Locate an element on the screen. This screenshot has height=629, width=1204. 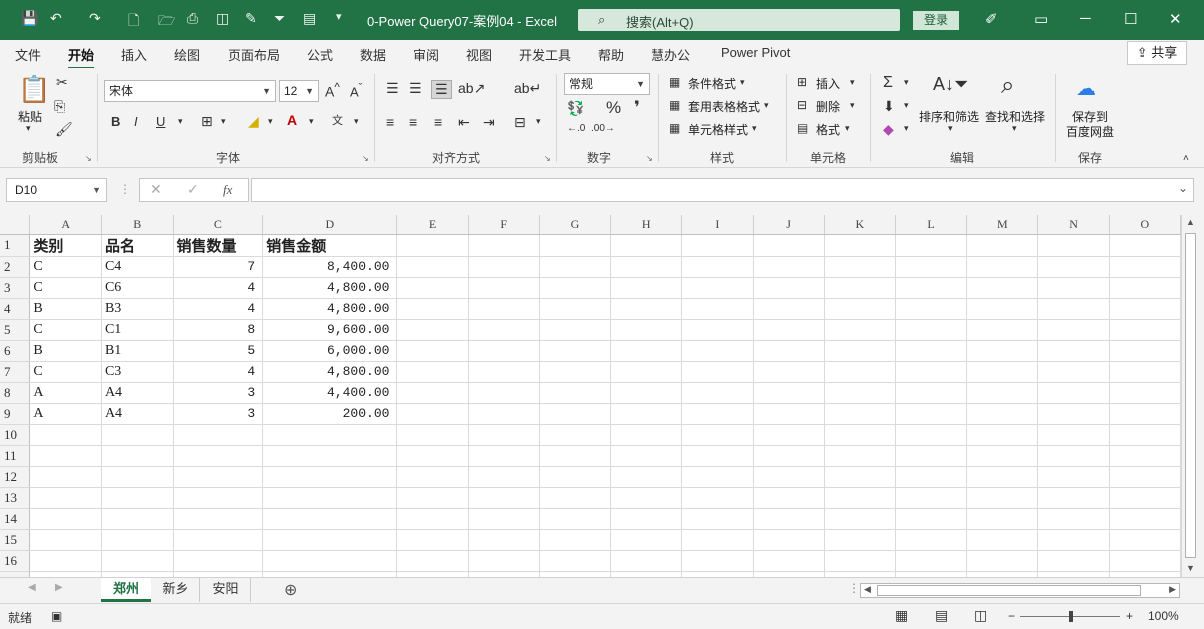
copy-icon: ⎘ is located at coordinates (59, 106).